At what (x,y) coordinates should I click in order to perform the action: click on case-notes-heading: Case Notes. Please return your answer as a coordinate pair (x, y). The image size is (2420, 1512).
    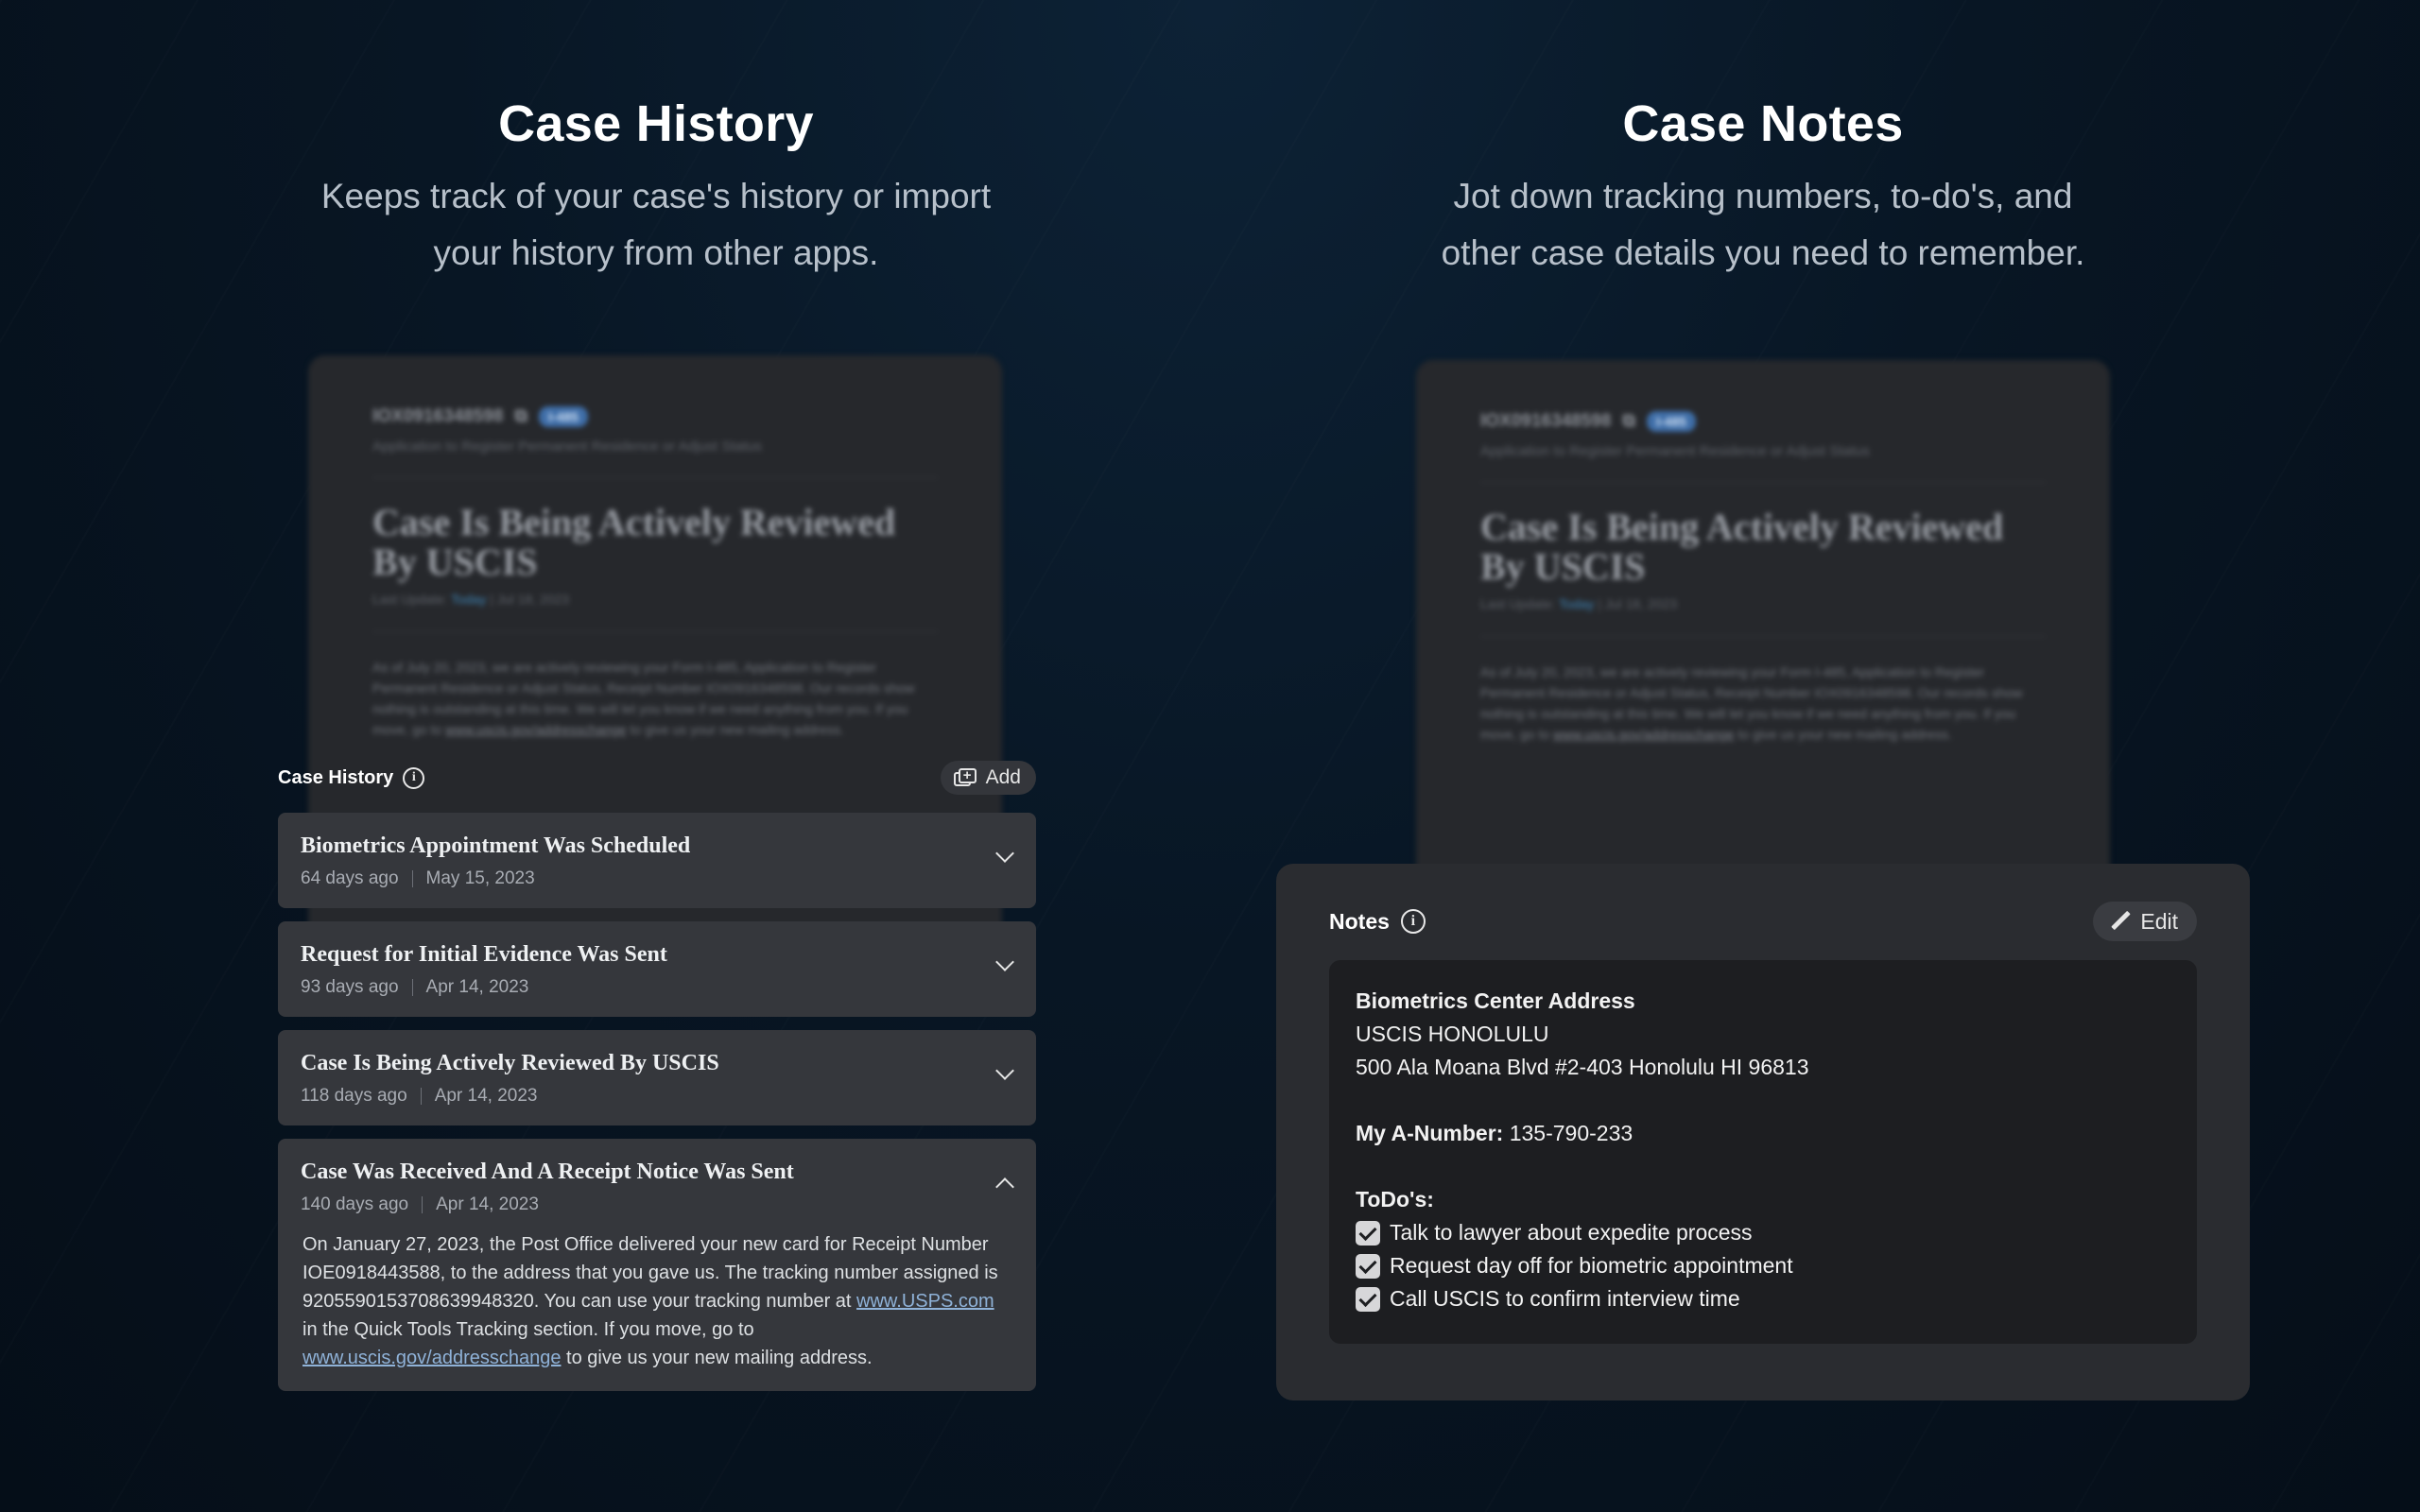
    Looking at the image, I should click on (1763, 123).